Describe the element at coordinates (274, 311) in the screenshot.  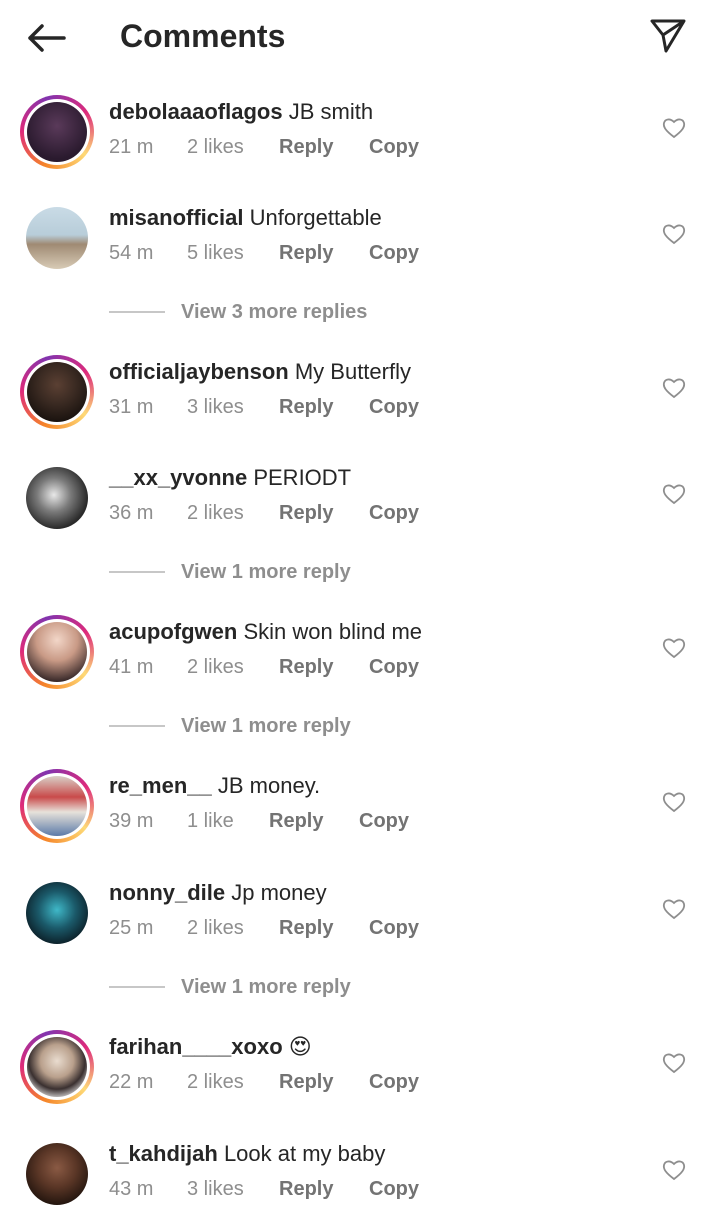
I see `view-replies-label: View 3 more replies` at that location.